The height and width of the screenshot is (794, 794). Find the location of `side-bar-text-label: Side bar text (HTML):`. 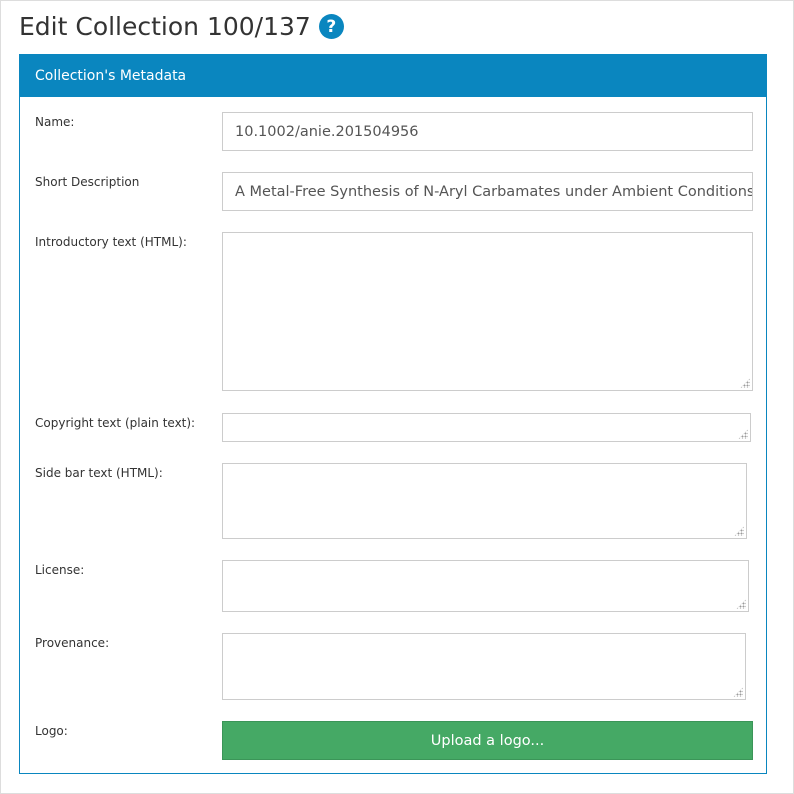

side-bar-text-label: Side bar text (HTML): is located at coordinates (99, 473).